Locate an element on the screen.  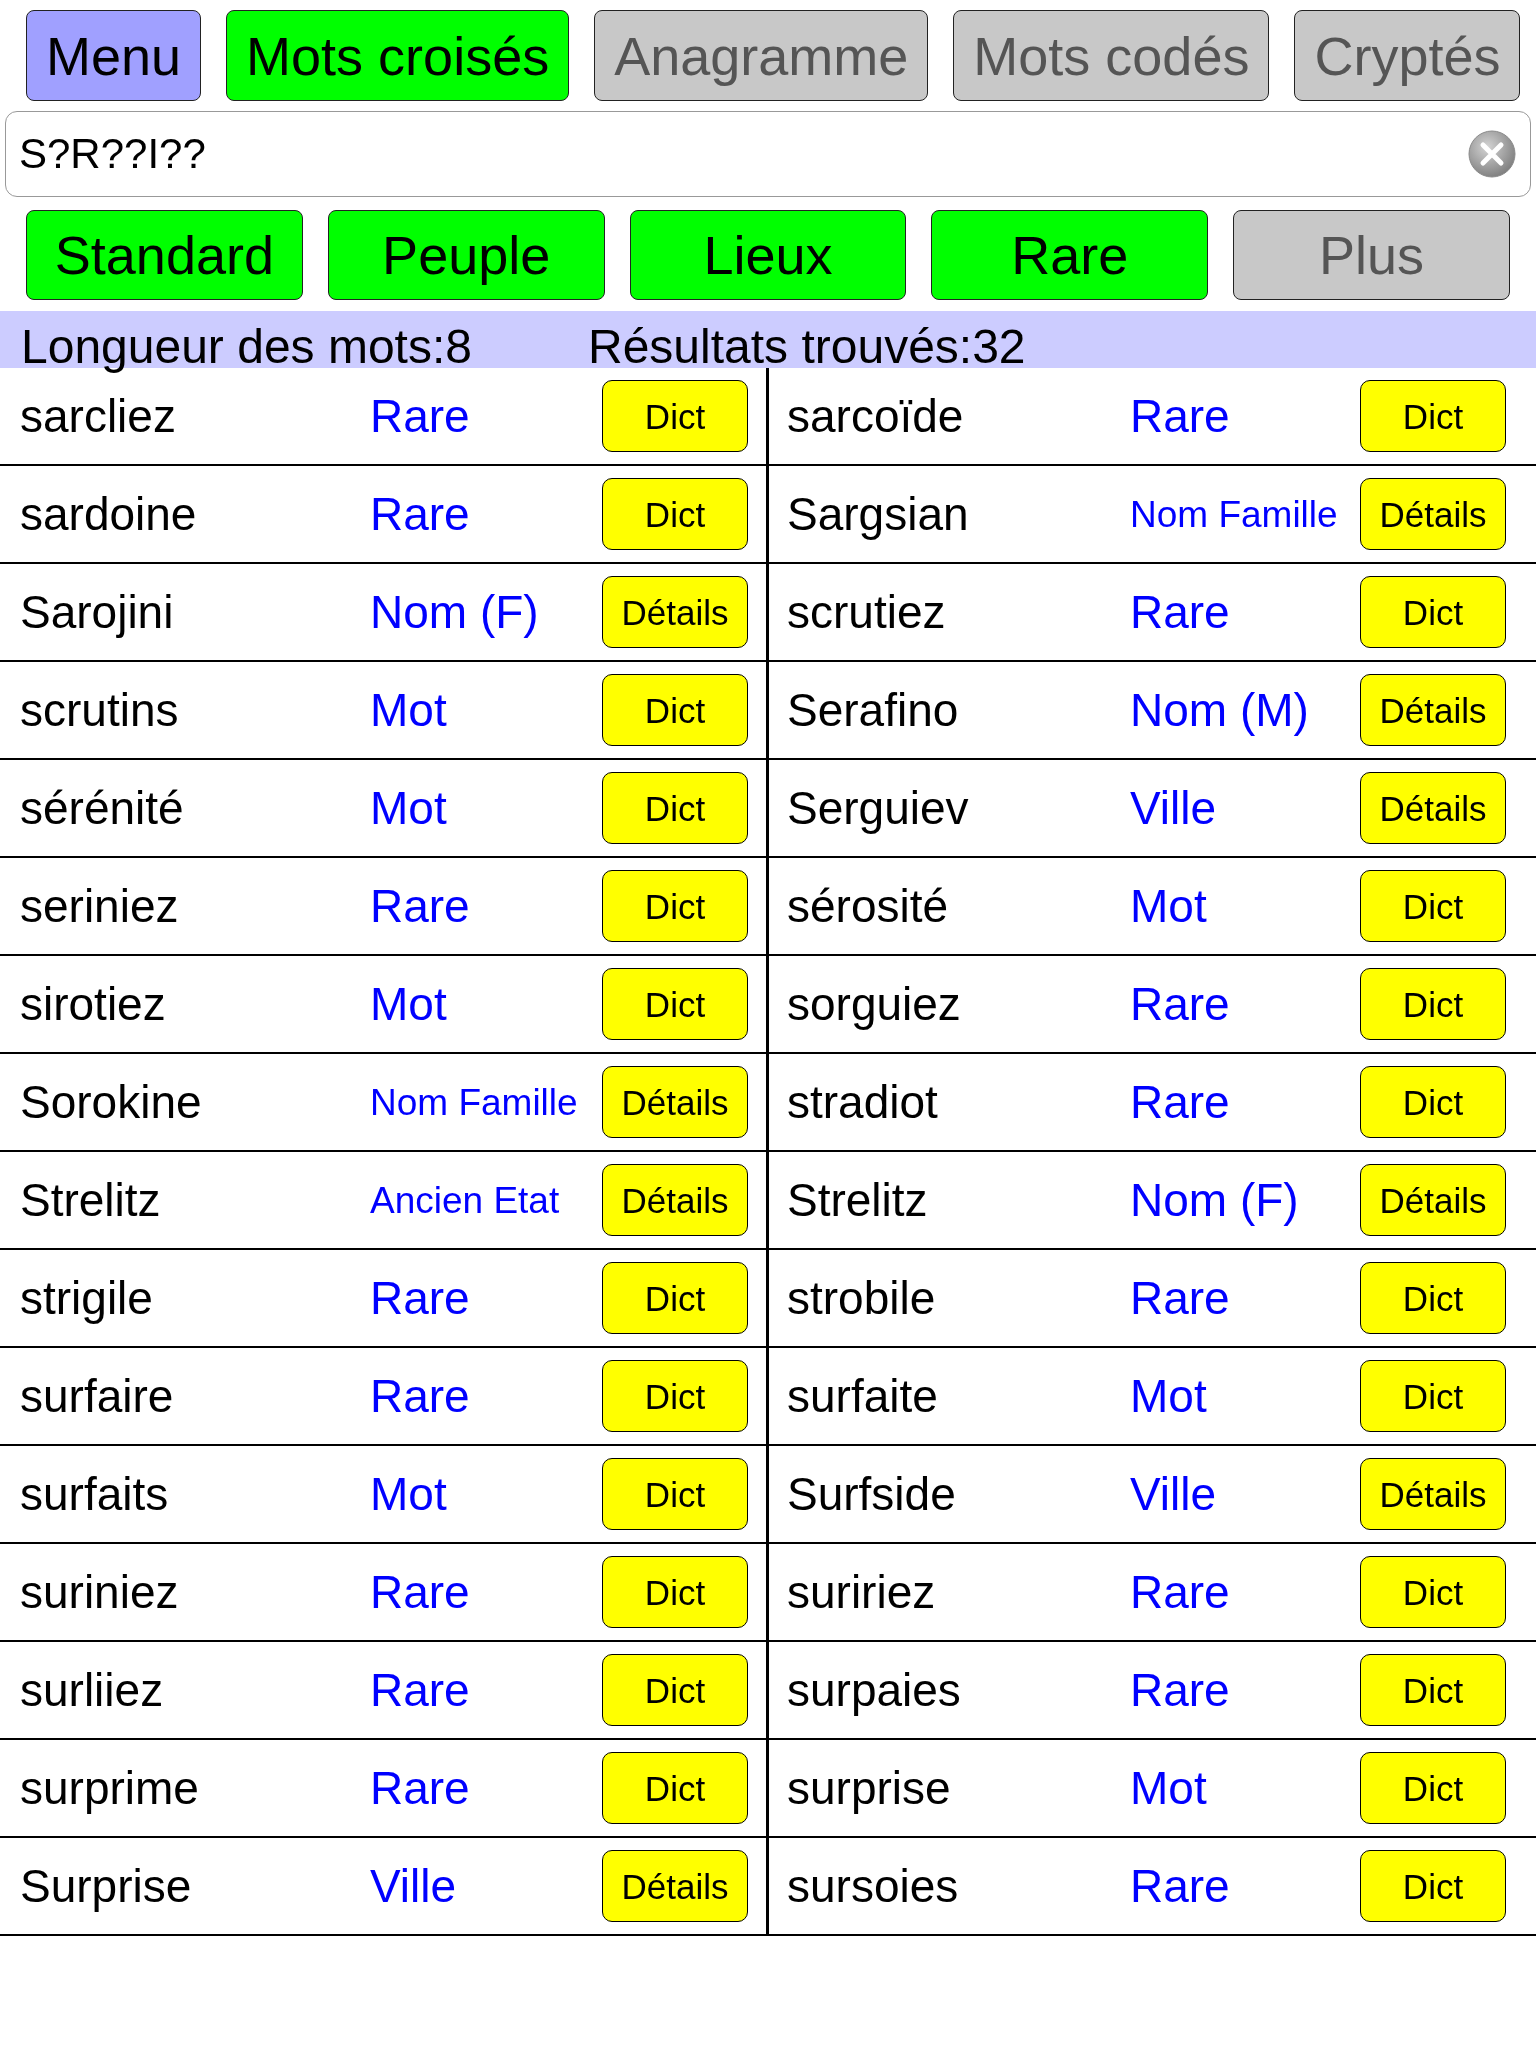
filter-toggle: Lieux is located at coordinates (768, 255).